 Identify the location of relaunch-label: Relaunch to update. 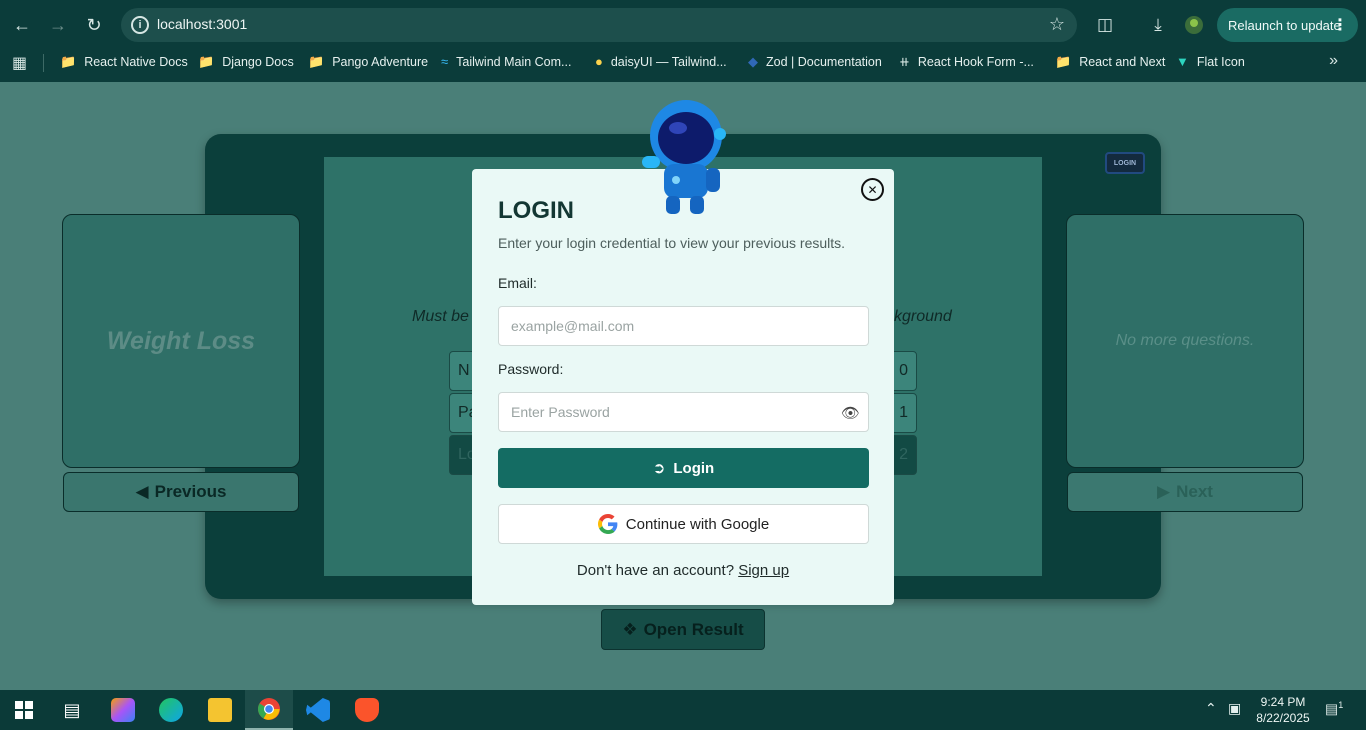
(1284, 25).